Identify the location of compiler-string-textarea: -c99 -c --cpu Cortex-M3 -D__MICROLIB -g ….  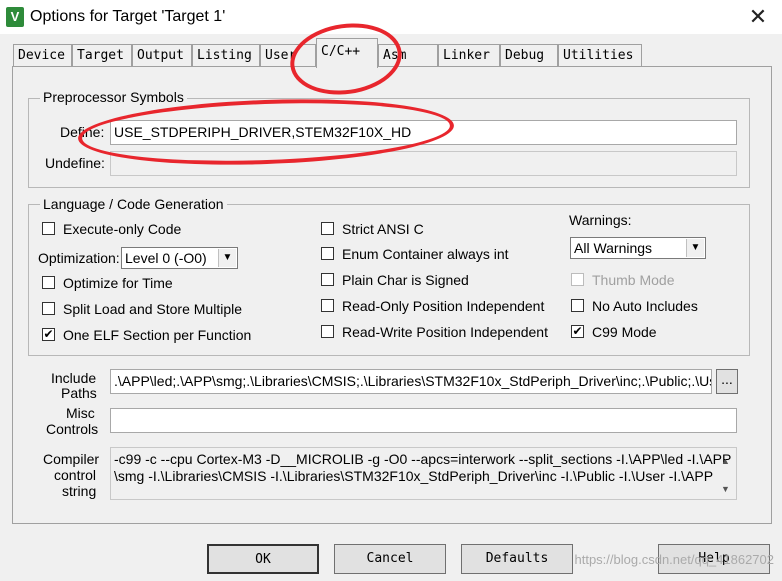
(423, 473).